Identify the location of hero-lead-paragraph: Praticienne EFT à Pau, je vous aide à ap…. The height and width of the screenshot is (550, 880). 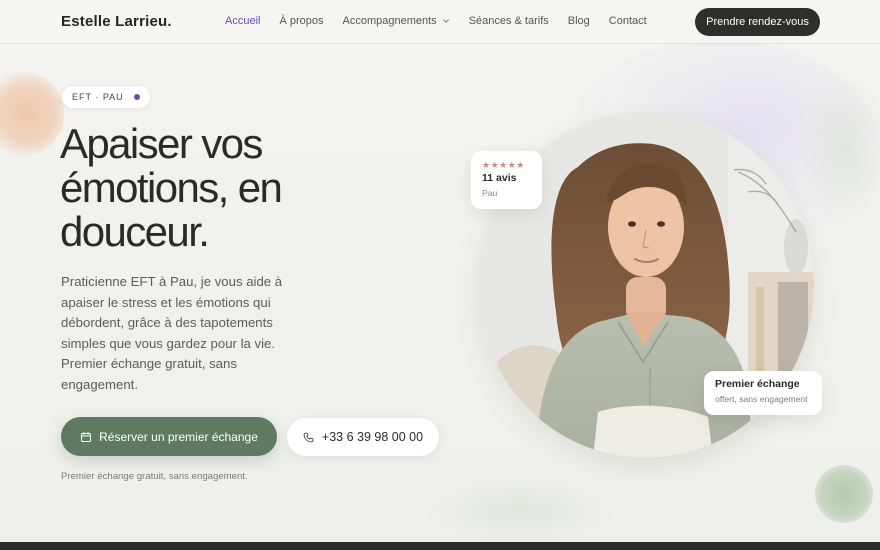
(172, 333).